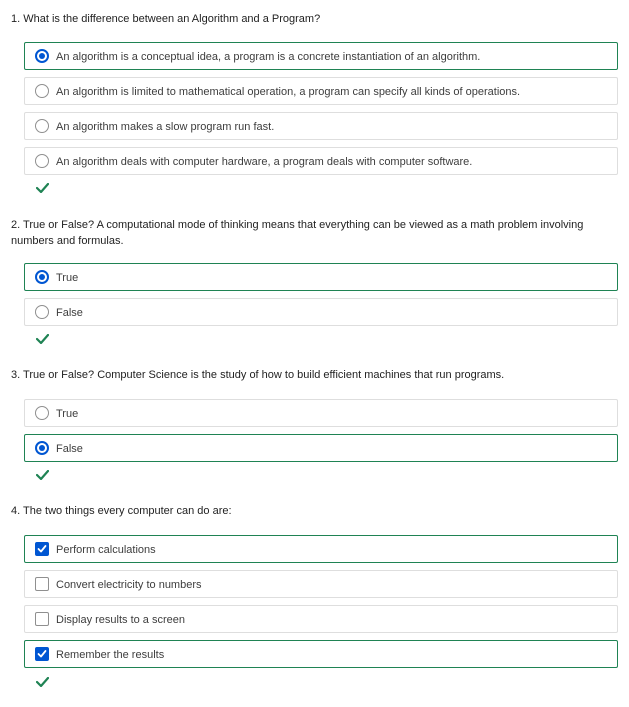  Describe the element at coordinates (69, 313) in the screenshot. I see `q2-option-false-label: False` at that location.